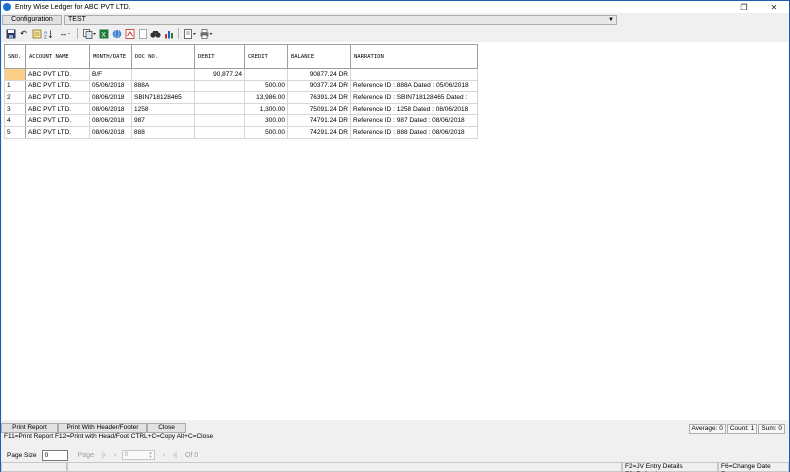  I want to click on page-setup-icon, so click(190, 33).